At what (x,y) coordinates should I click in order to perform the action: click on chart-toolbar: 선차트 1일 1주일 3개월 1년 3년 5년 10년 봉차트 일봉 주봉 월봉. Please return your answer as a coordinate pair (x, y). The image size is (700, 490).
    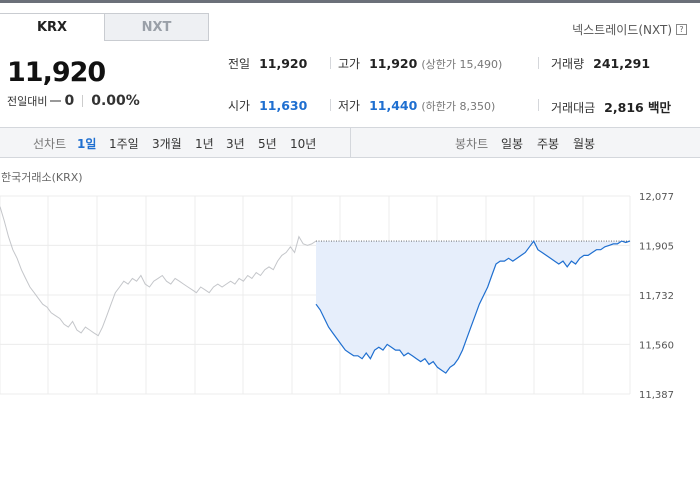
    Looking at the image, I should click on (350, 142).